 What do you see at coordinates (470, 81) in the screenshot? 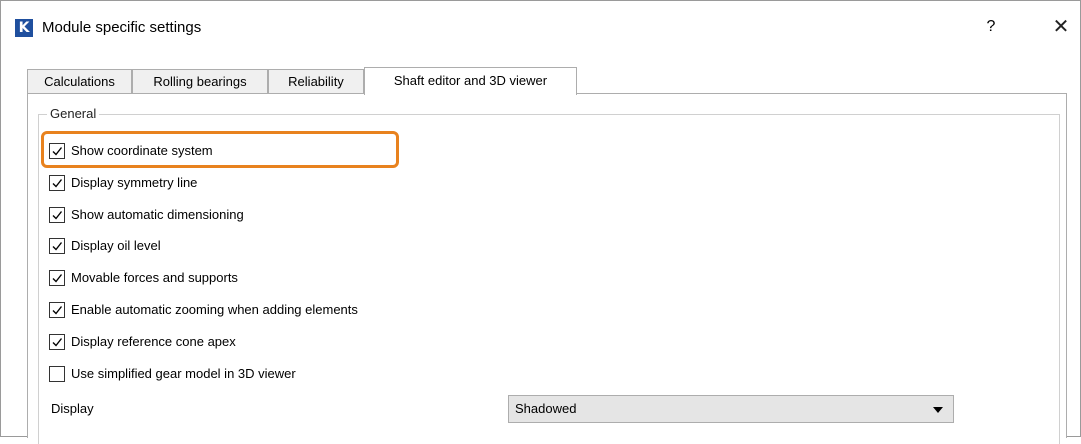
I see `tab-shaft-editor-3d-viewer: Shaft editor and 3D viewer` at bounding box center [470, 81].